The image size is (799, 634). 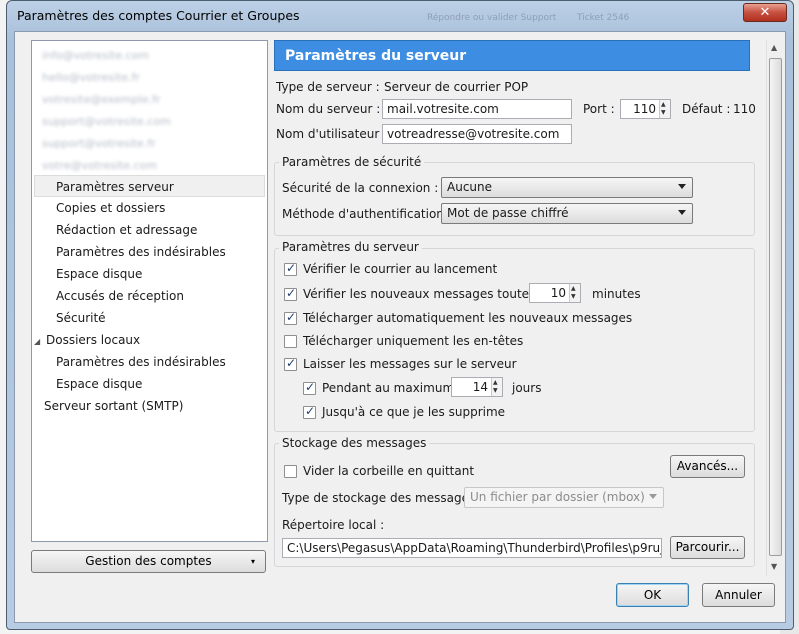 What do you see at coordinates (765, 12) in the screenshot?
I see `close-button: ✕` at bounding box center [765, 12].